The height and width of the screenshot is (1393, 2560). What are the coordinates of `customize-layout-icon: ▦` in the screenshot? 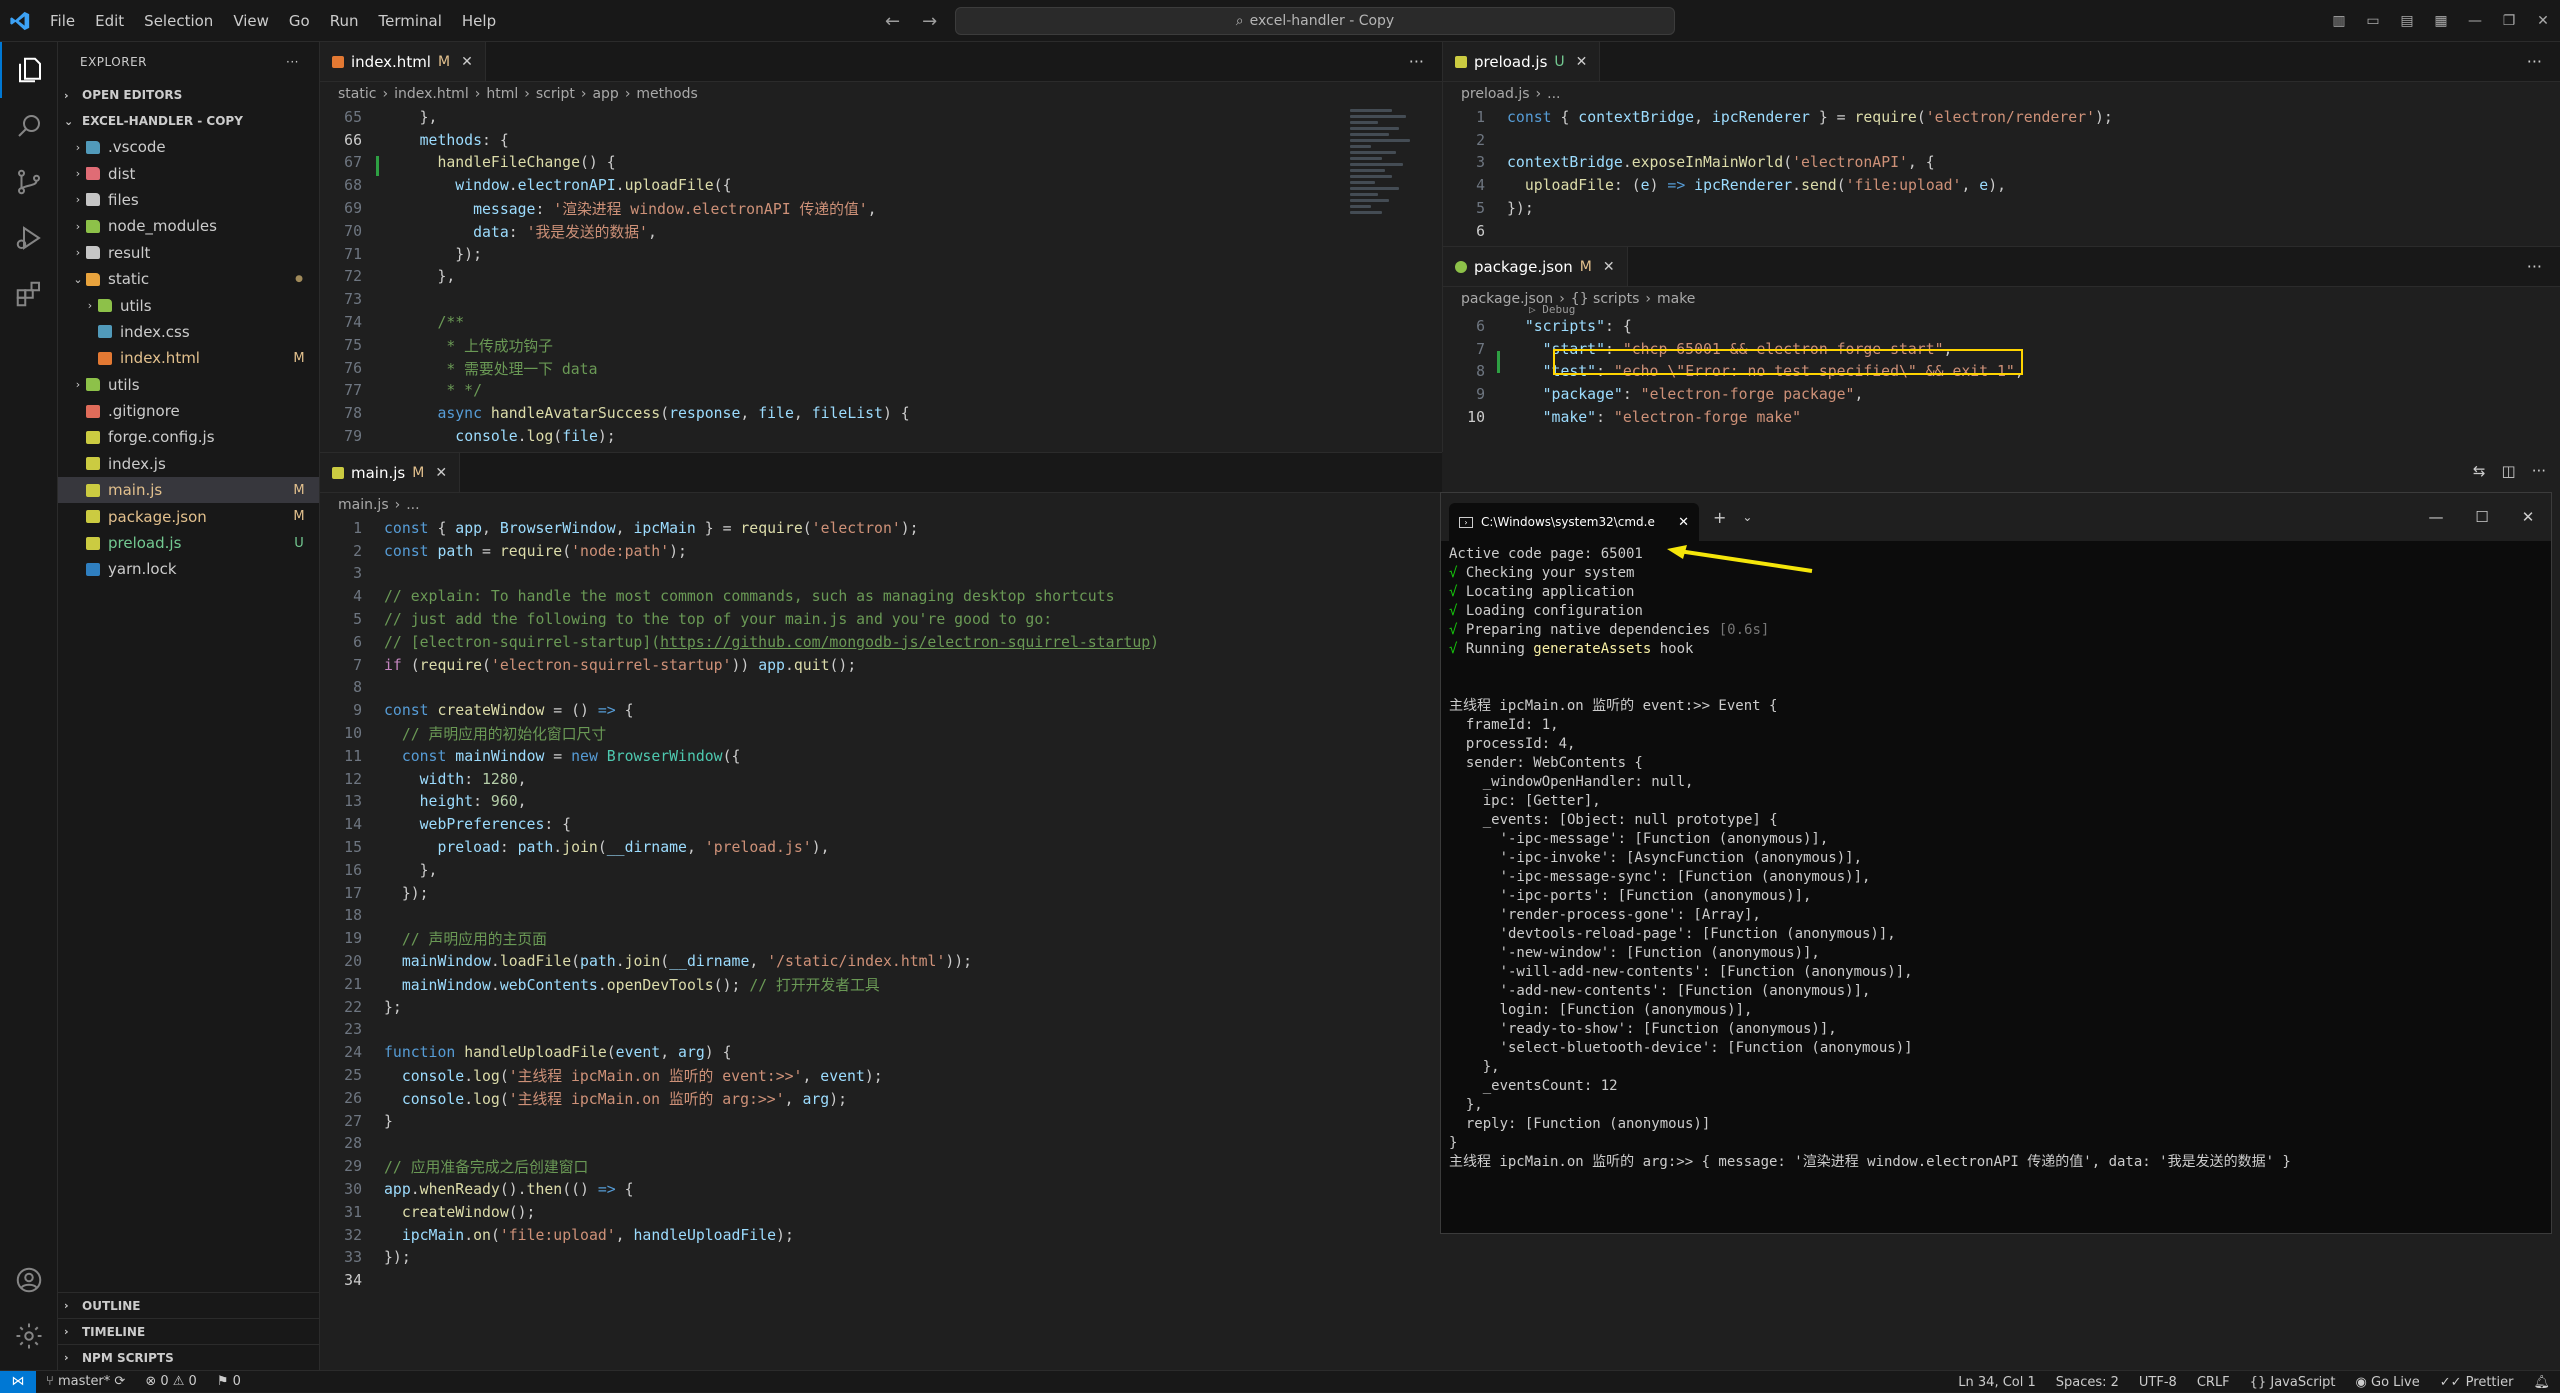 It's located at (2441, 21).